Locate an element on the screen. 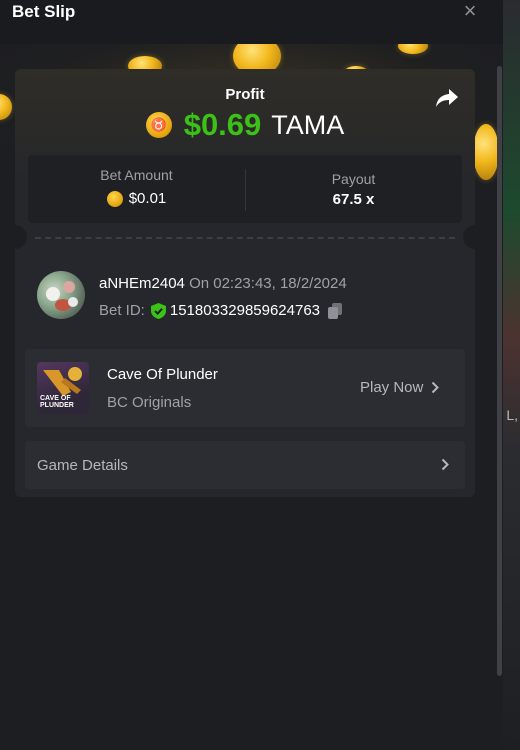  bet-stats: Bet Amount $0.01 Payout 67.5 x is located at coordinates (245, 189).